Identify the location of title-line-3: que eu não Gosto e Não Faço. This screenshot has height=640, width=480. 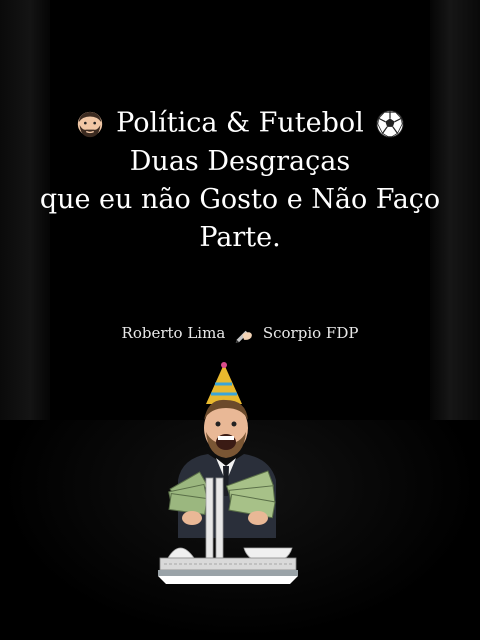
(240, 199).